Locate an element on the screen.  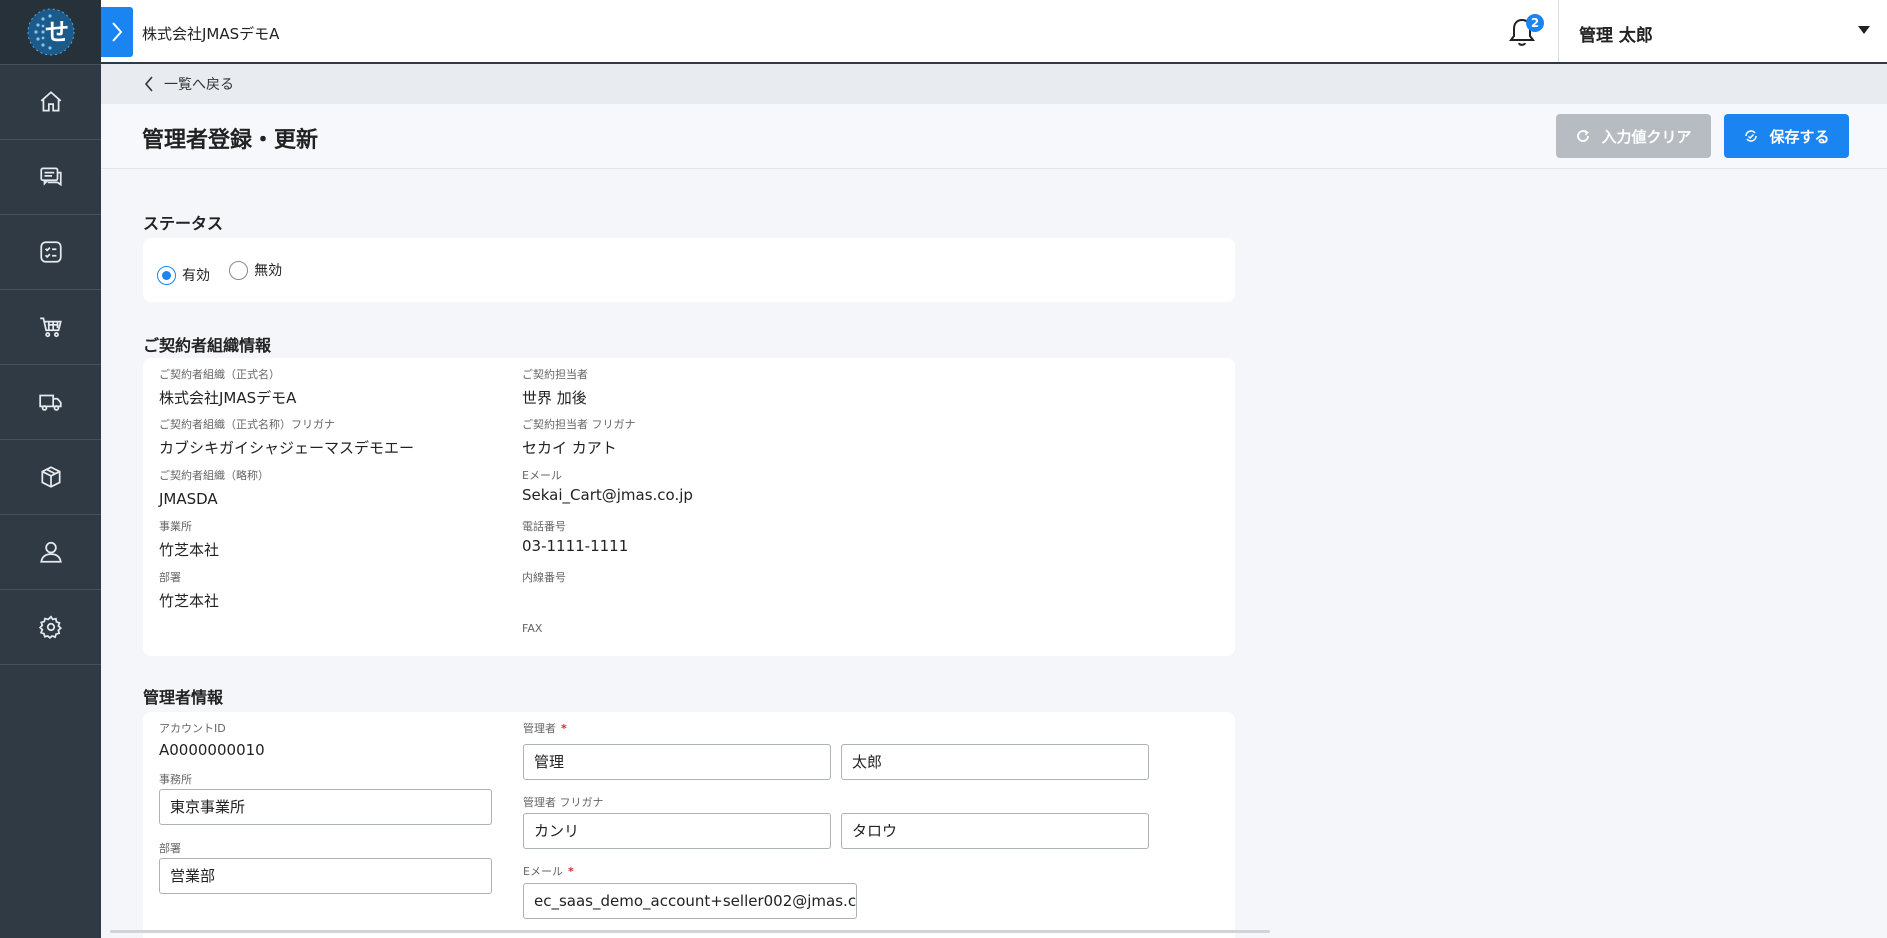
admin-dept-label: 部署 is located at coordinates (170, 848).